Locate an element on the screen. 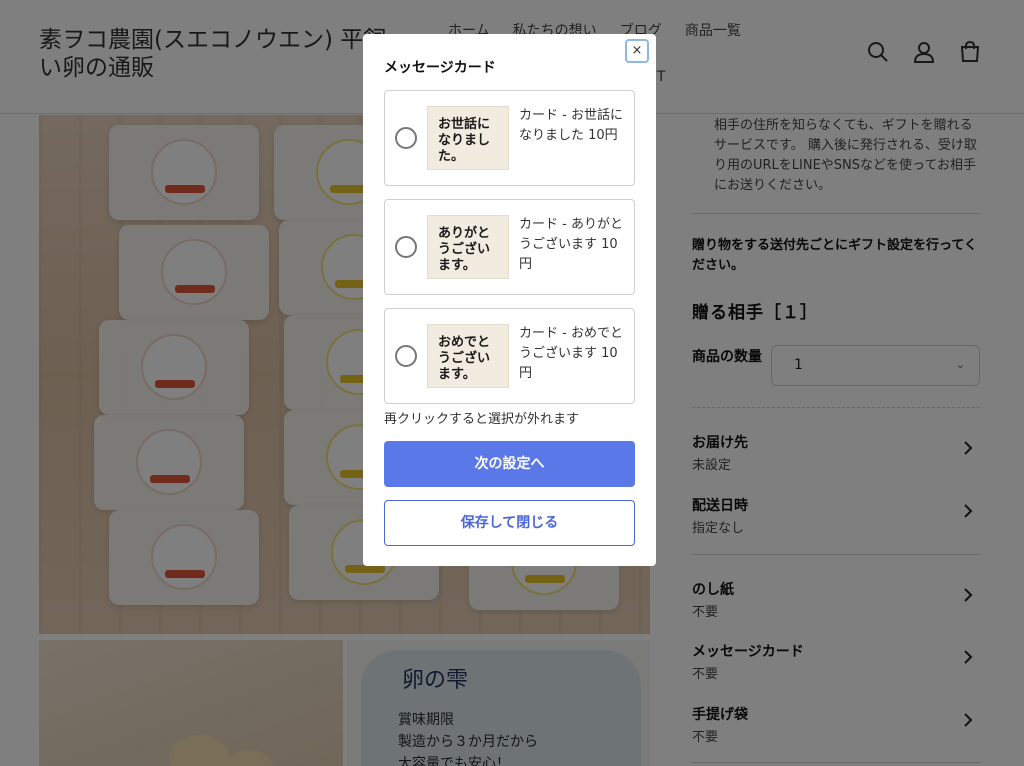  card-option-arigatou: ありがとうございます。 カード - ありがとうございます 10円 is located at coordinates (509, 247).